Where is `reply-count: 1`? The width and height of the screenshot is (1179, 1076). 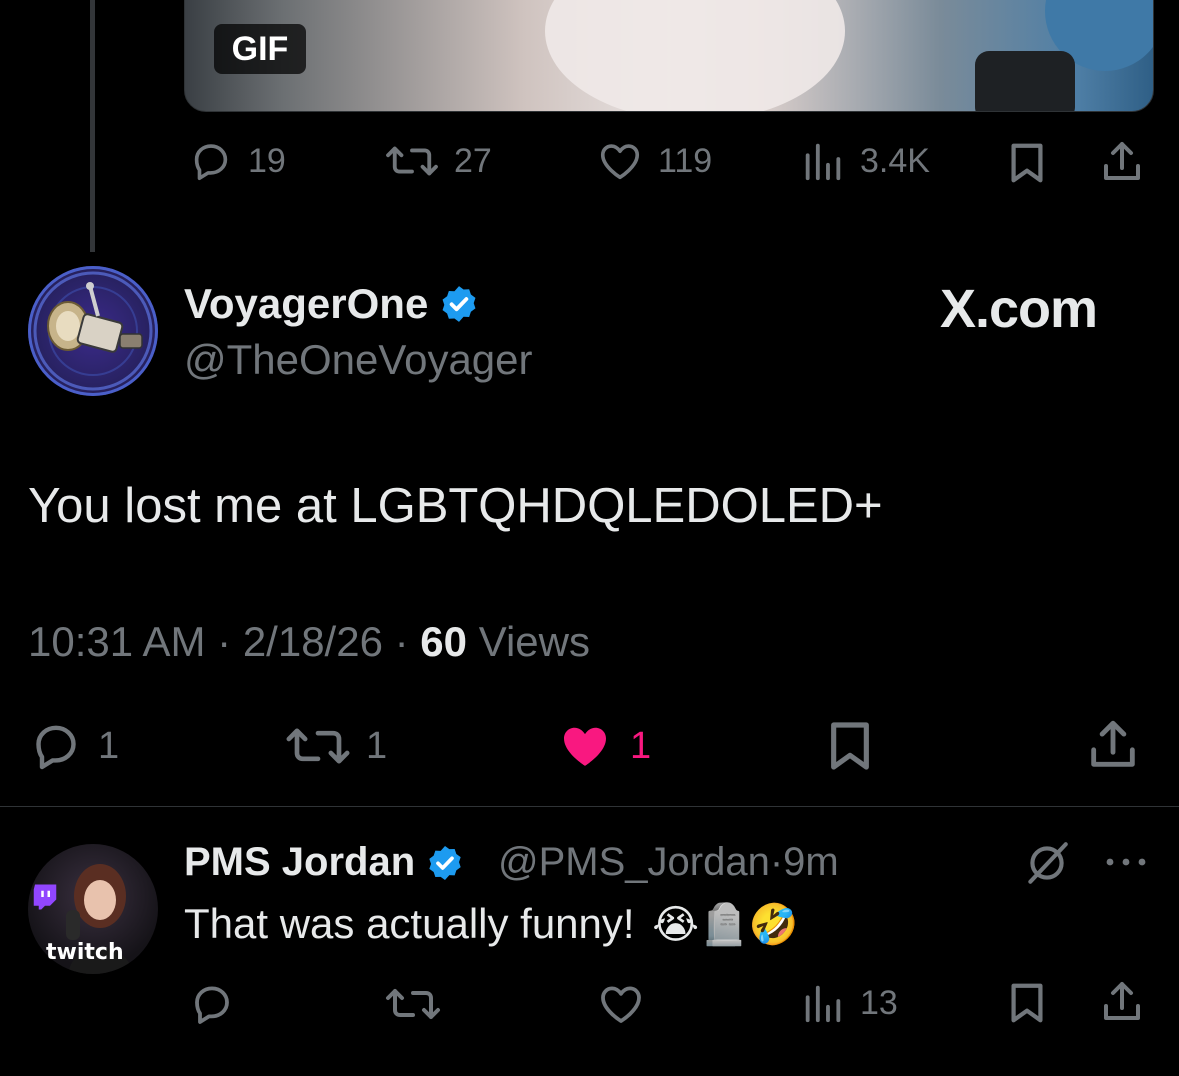 reply-count: 1 is located at coordinates (109, 745).